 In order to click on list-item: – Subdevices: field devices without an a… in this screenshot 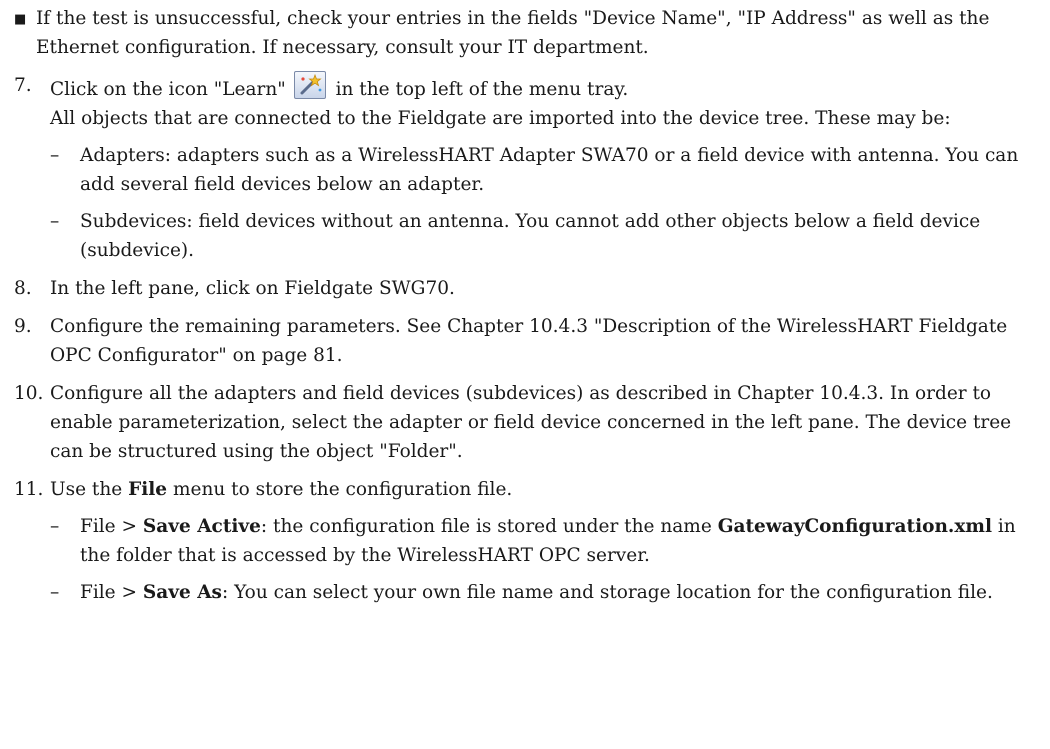, I will do `click(515, 236)`.